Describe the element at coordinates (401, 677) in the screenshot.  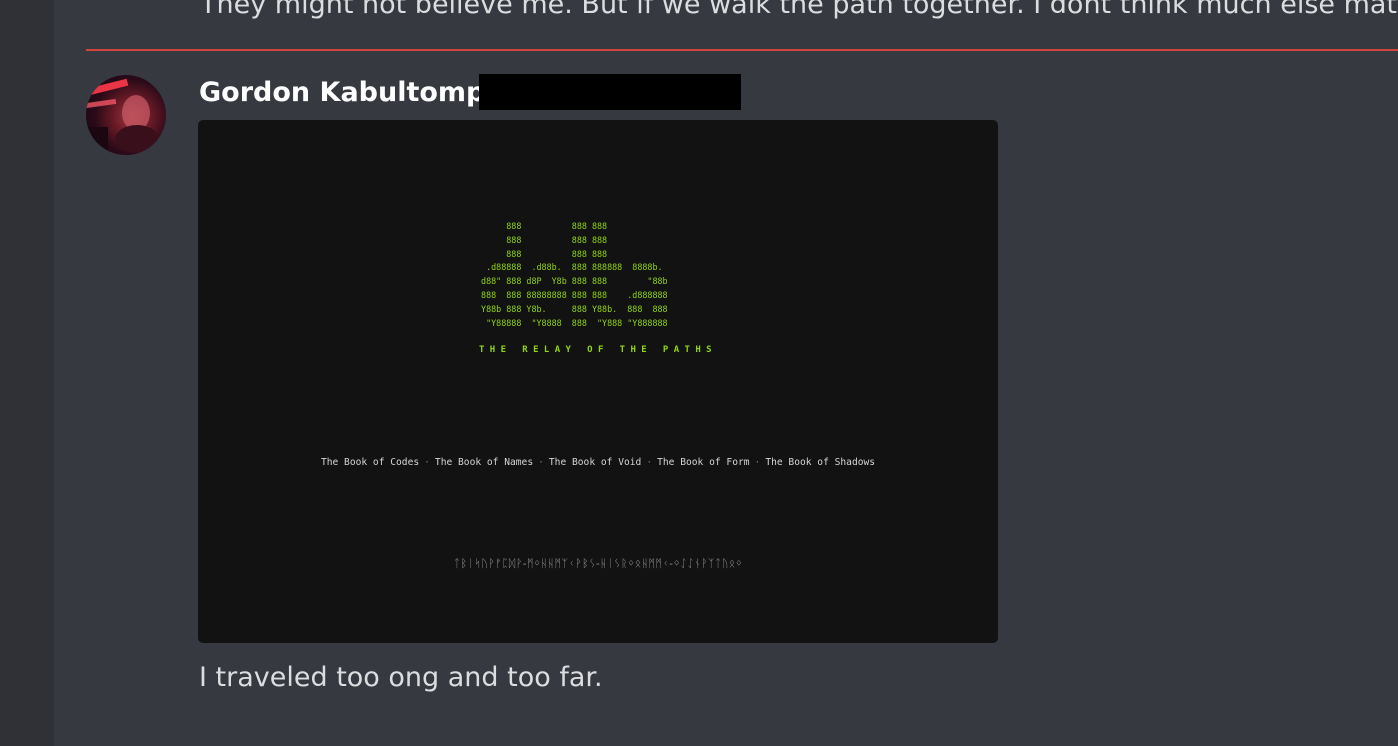
I see `message-content: I traveled too ong and too far.` at that location.